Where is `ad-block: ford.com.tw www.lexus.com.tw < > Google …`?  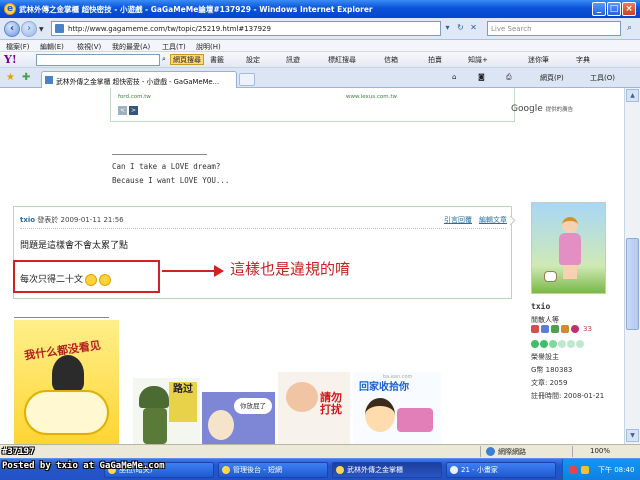 ad-block: ford.com.tw www.lexus.com.tw < > Google … is located at coordinates (341, 105).